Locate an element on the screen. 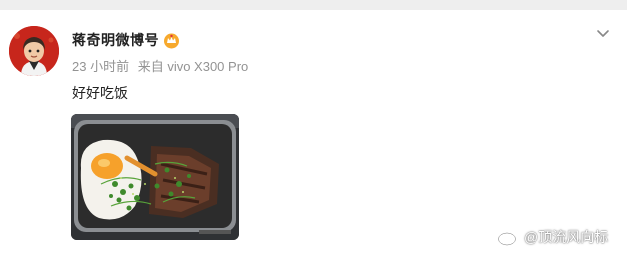  watermark: @顶流风向标 is located at coordinates (552, 237).